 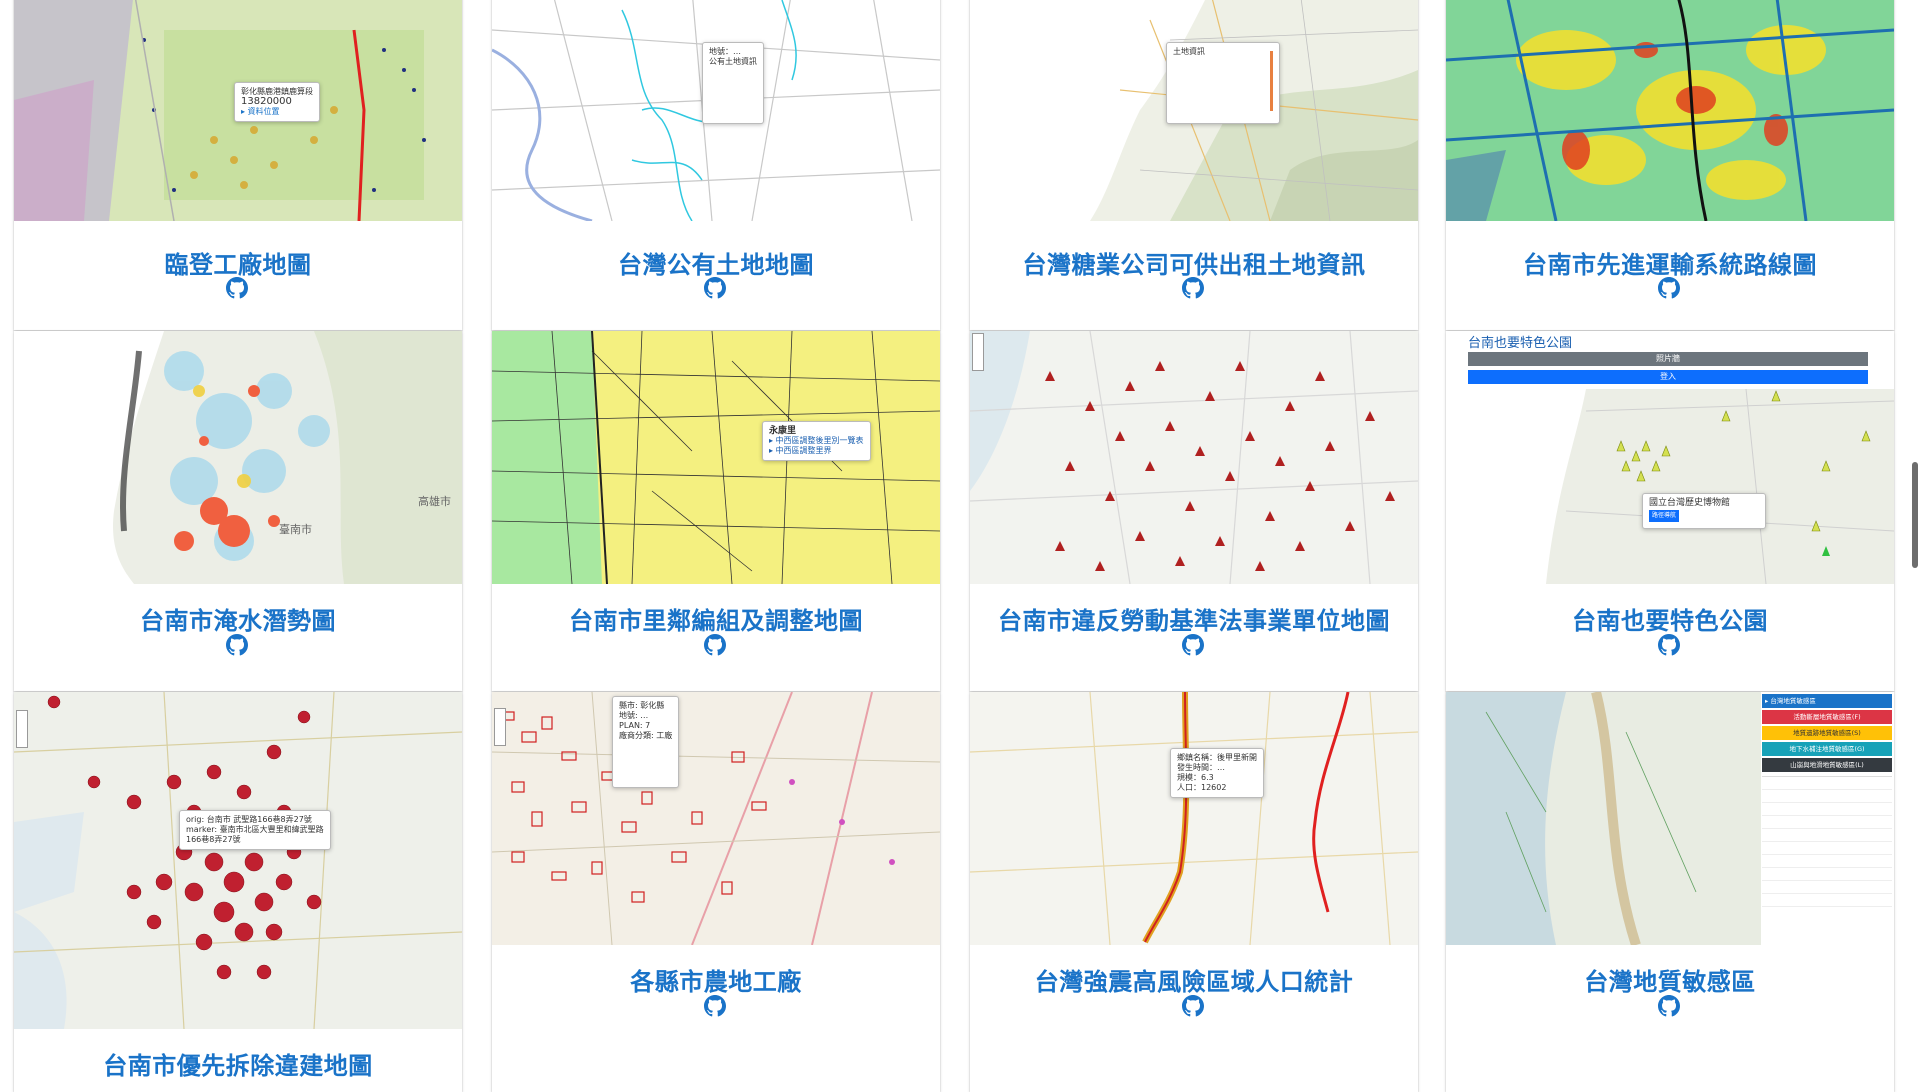 I want to click on map-popup: 土地資訊, so click(x=1223, y=83).